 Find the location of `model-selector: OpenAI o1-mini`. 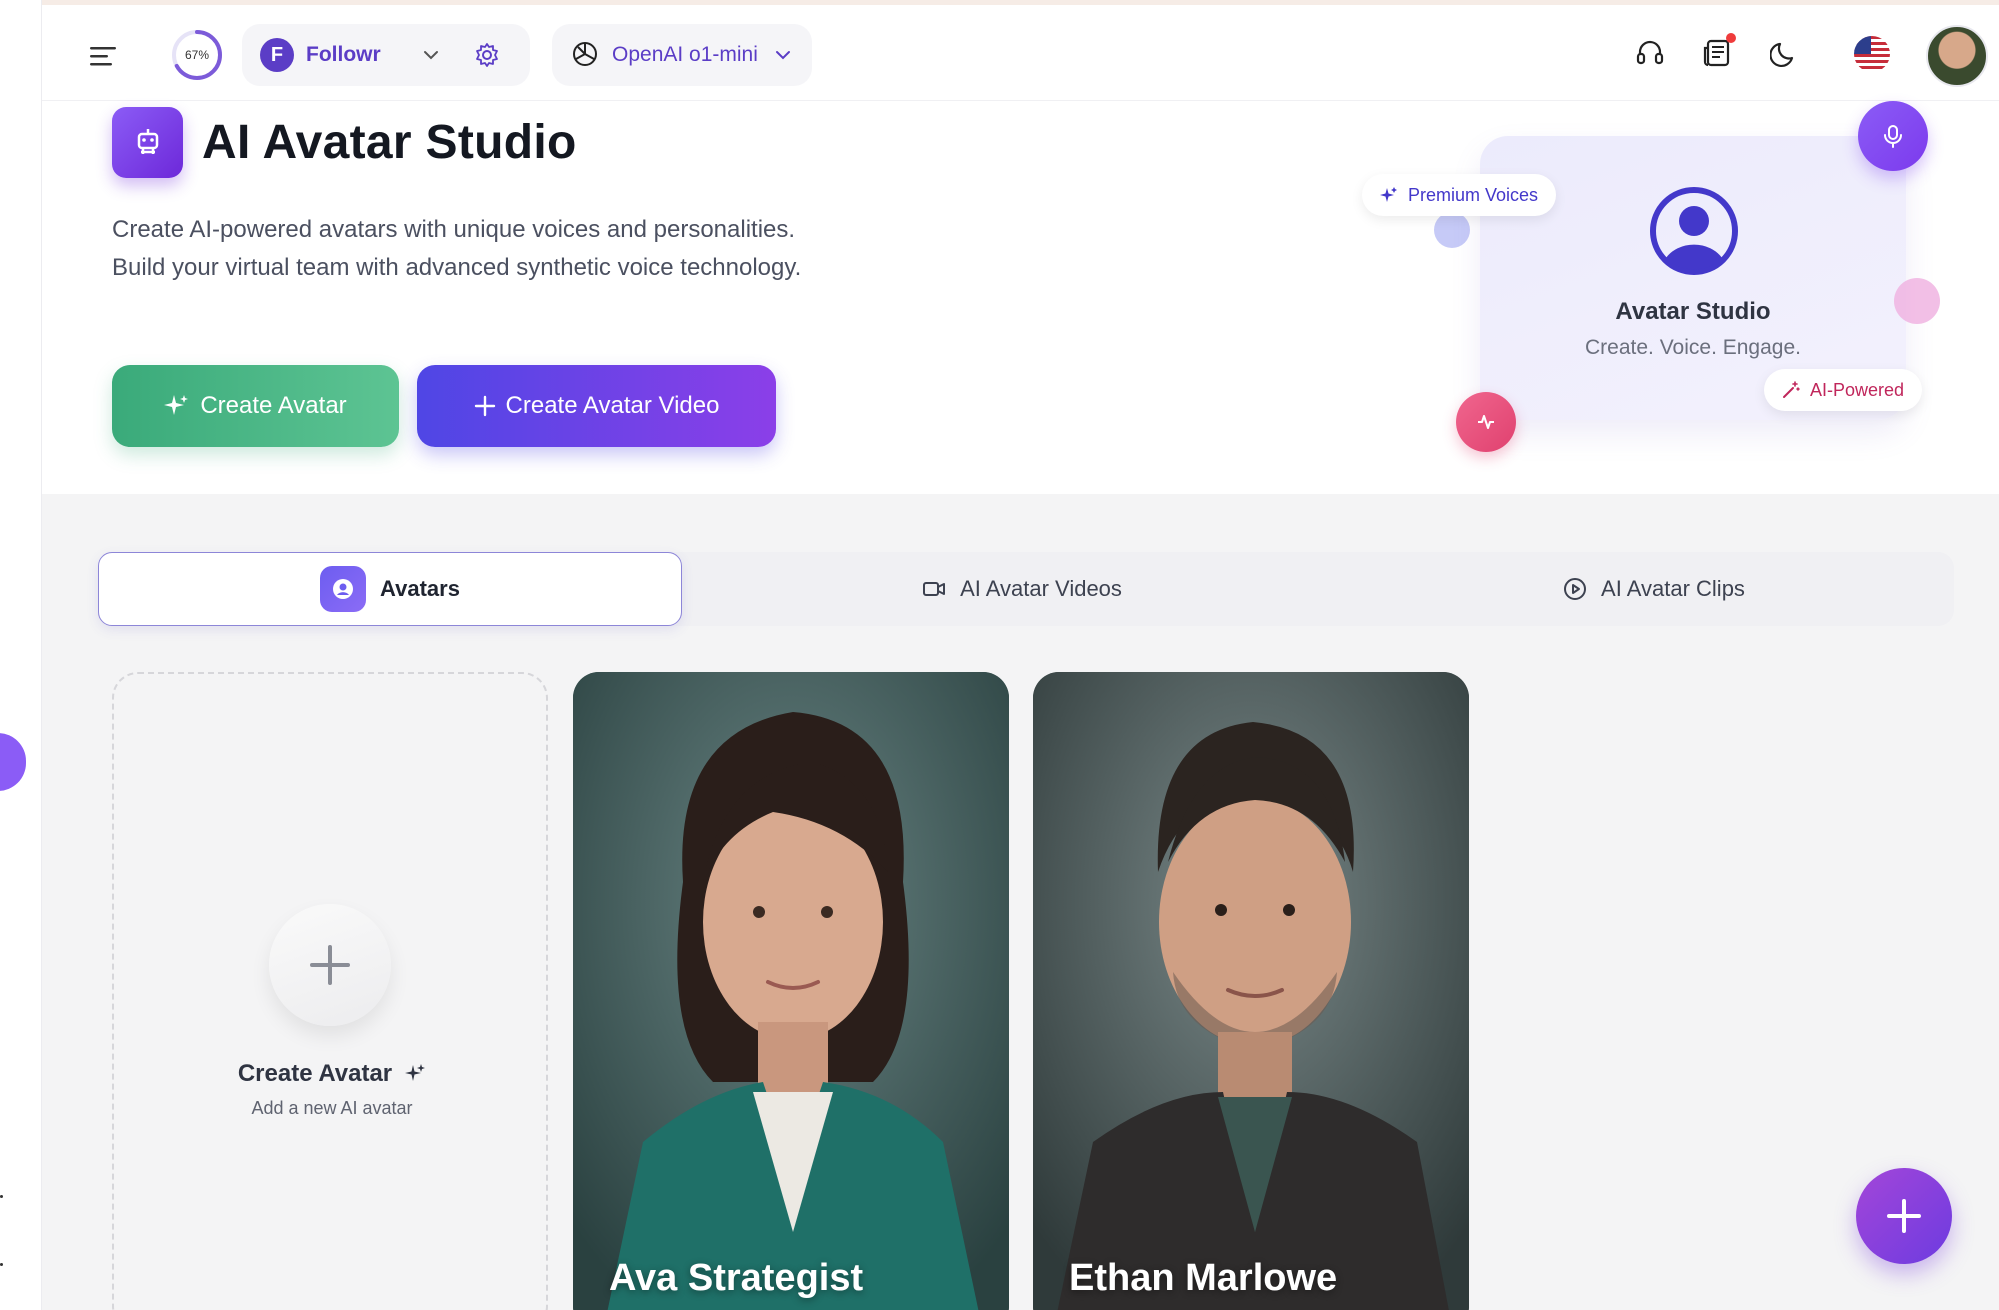

model-selector: OpenAI o1-mini is located at coordinates (682, 55).